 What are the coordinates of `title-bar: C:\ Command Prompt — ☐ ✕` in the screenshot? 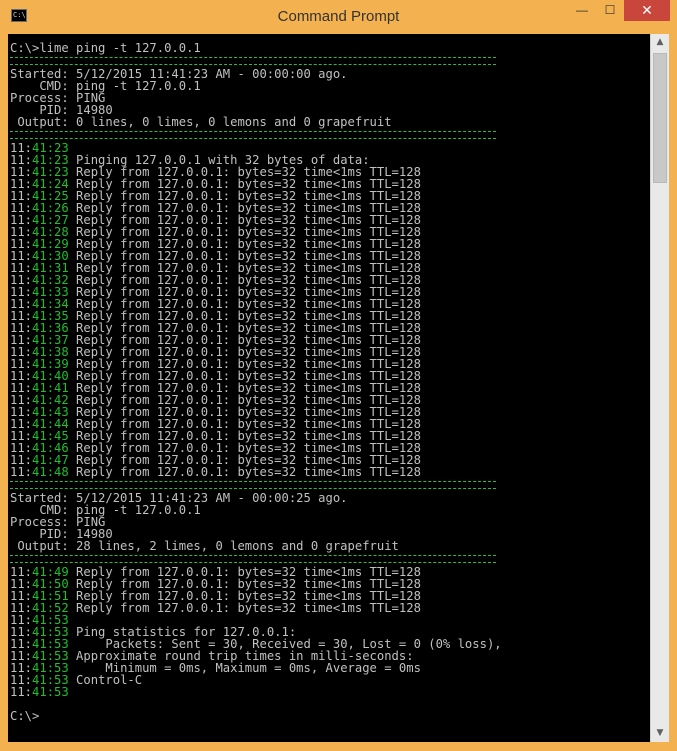 It's located at (338, 17).